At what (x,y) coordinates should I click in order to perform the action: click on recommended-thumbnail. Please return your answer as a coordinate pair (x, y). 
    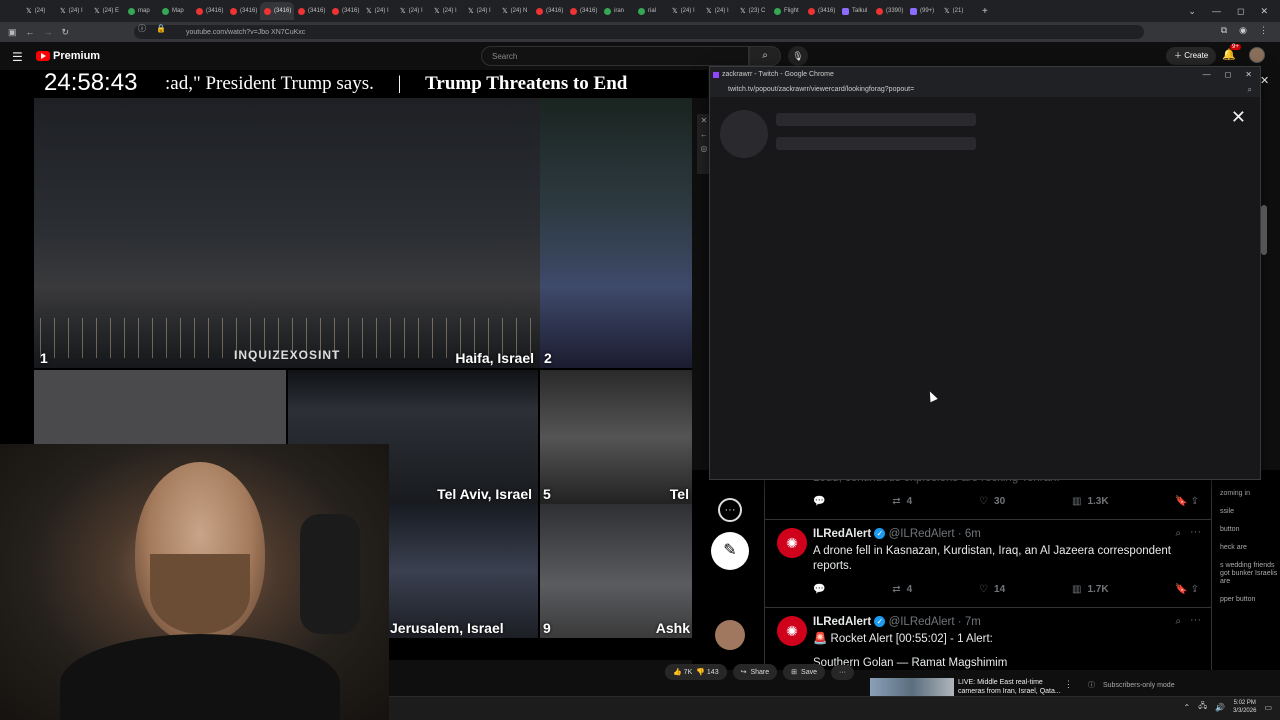
    Looking at the image, I should click on (912, 687).